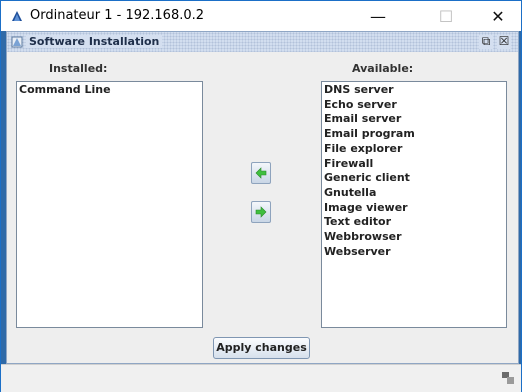 This screenshot has width=522, height=392. I want to click on list-item: Webbrowser, so click(414, 237).